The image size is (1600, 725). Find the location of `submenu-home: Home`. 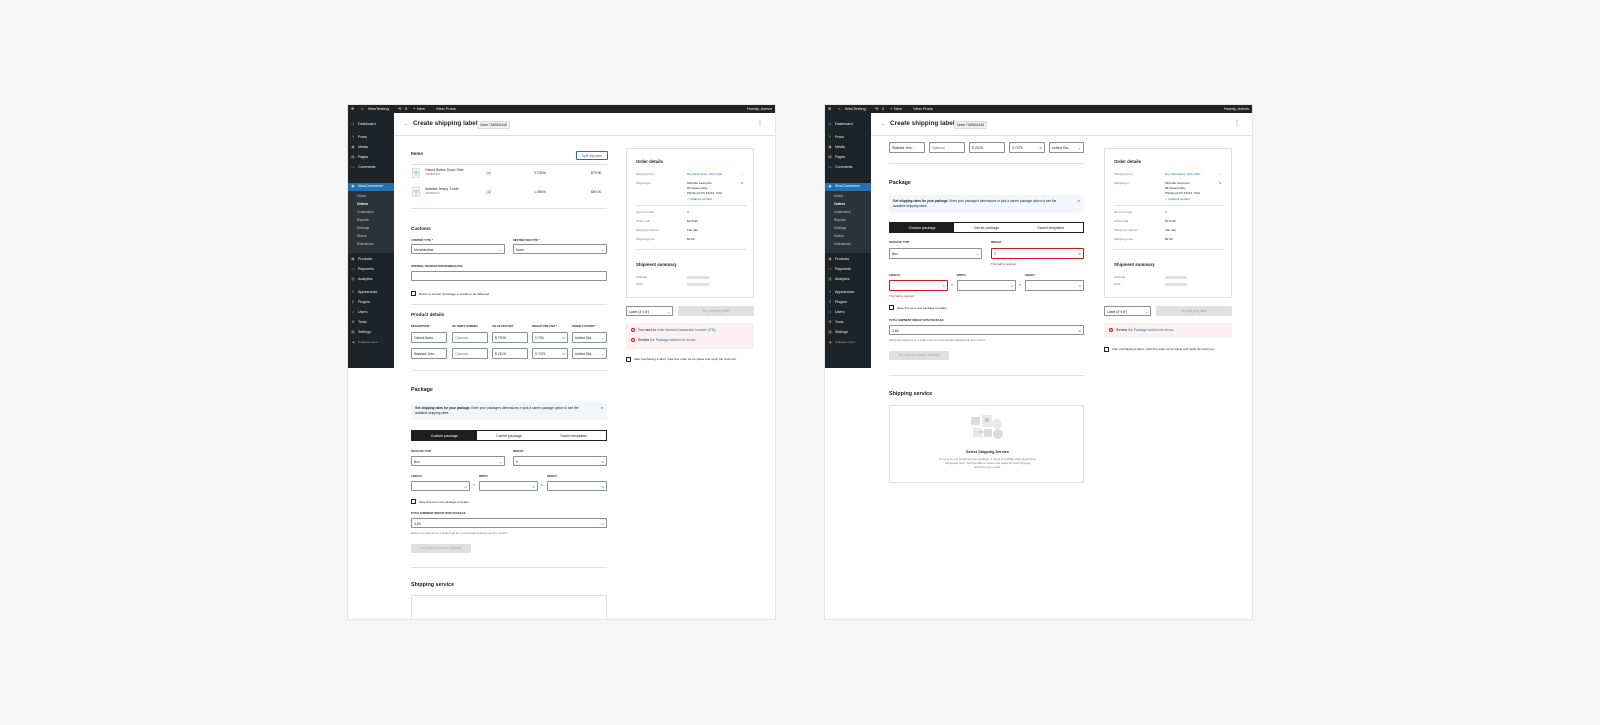

submenu-home: Home is located at coordinates (838, 196).